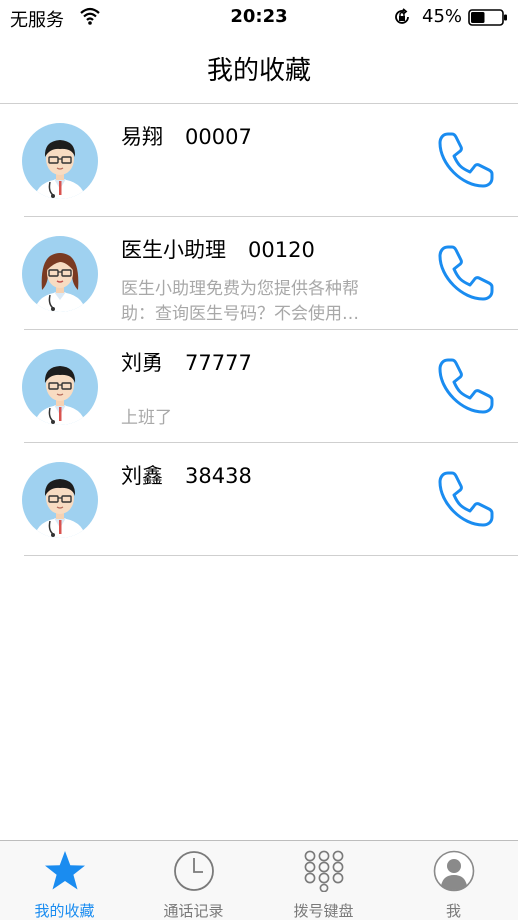 The width and height of the screenshot is (518, 920). Describe the element at coordinates (60, 274) in the screenshot. I see `female-doctor-avatar` at that location.